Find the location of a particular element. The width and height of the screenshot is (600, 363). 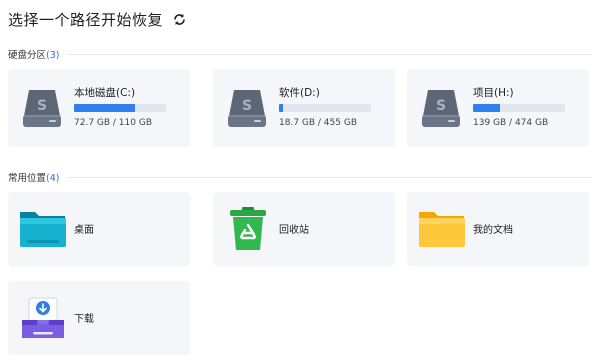

location-desktop: 桌面 is located at coordinates (99, 229).